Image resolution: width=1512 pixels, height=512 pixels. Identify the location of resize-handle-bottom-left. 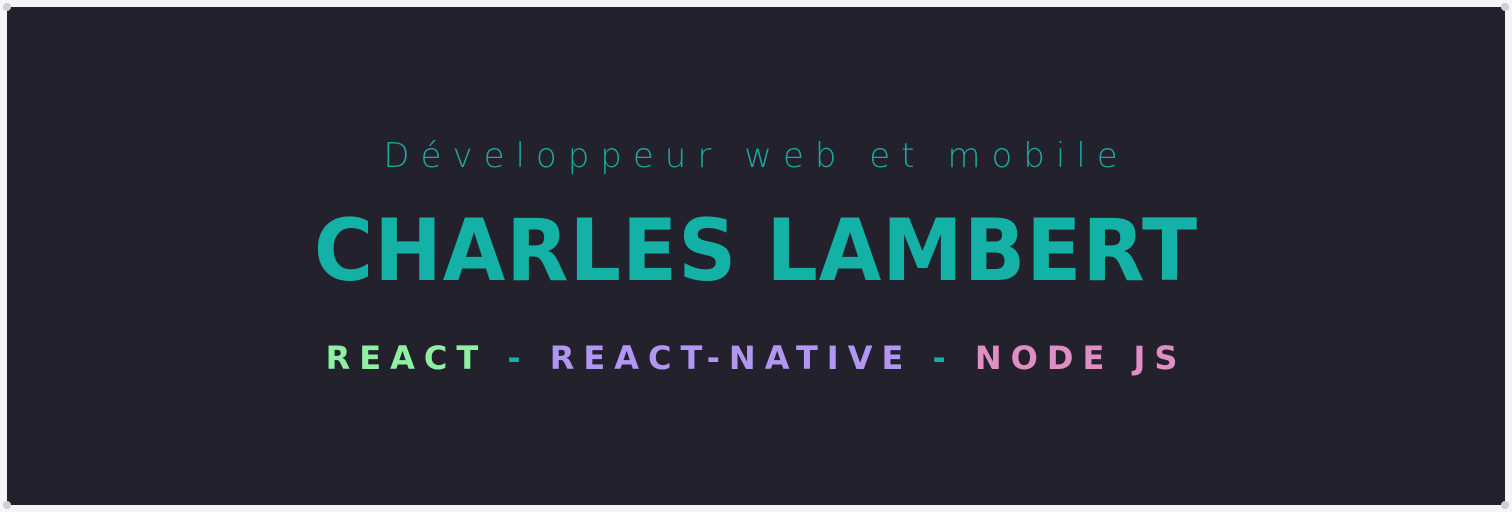
(7, 505).